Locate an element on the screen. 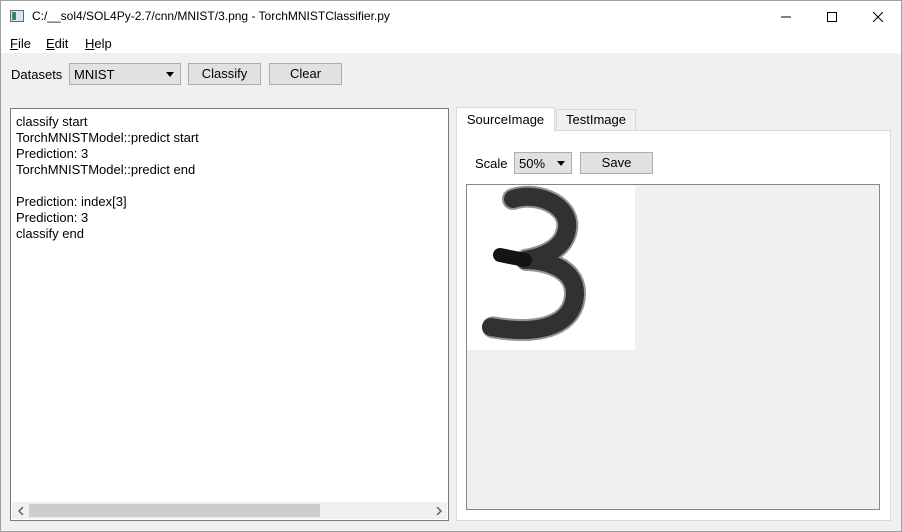 The width and height of the screenshot is (902, 532). close-icon is located at coordinates (878, 16).